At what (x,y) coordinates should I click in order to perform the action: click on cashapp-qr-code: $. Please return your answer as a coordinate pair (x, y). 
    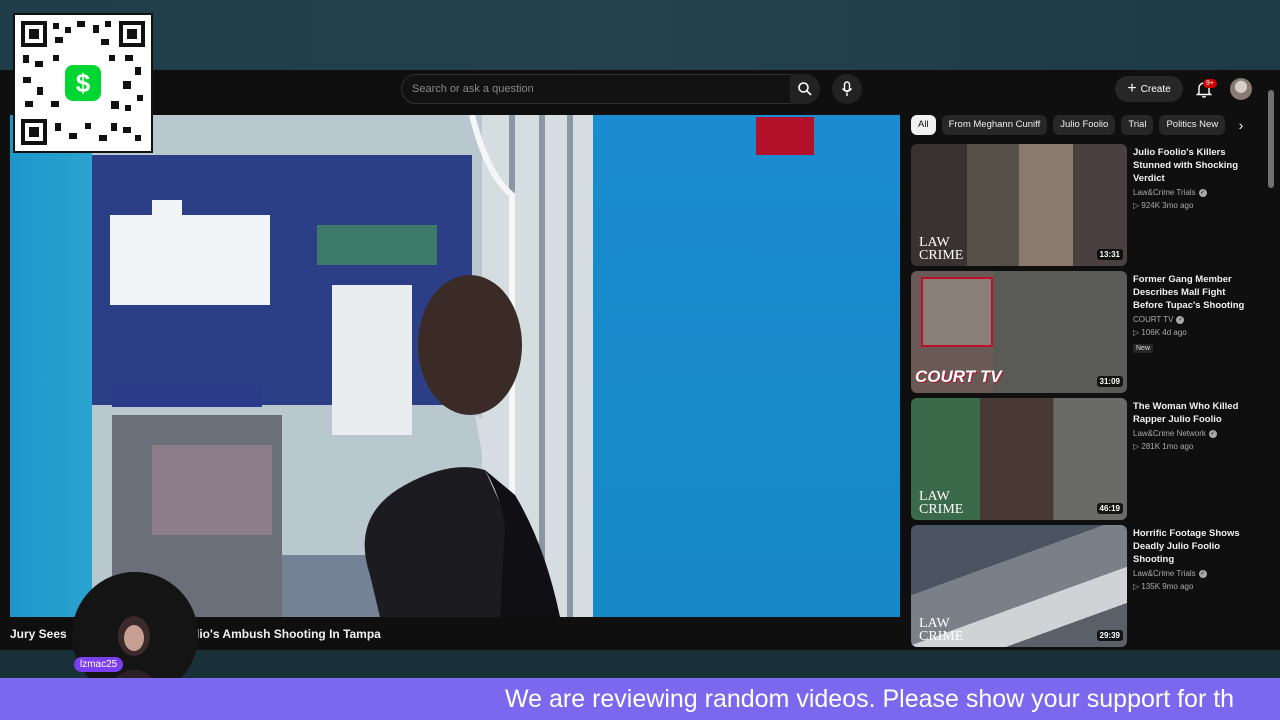
    Looking at the image, I should click on (83, 83).